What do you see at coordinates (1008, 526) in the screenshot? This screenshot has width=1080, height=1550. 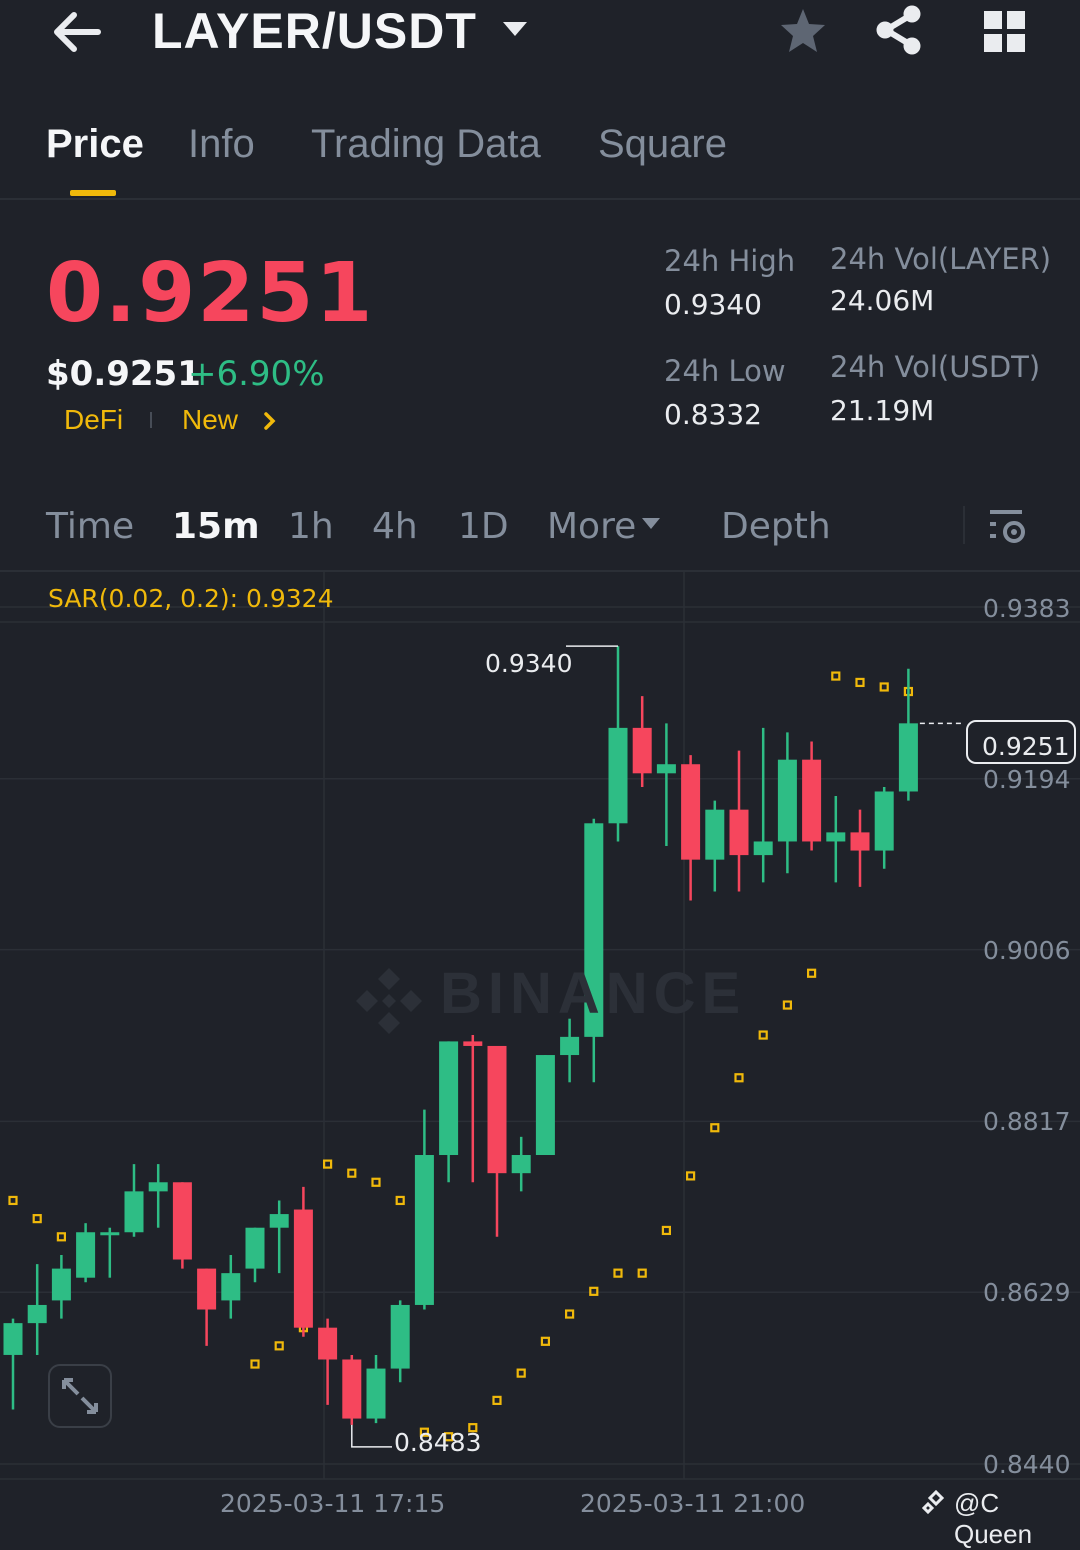 I see `chart-settings-icon` at bounding box center [1008, 526].